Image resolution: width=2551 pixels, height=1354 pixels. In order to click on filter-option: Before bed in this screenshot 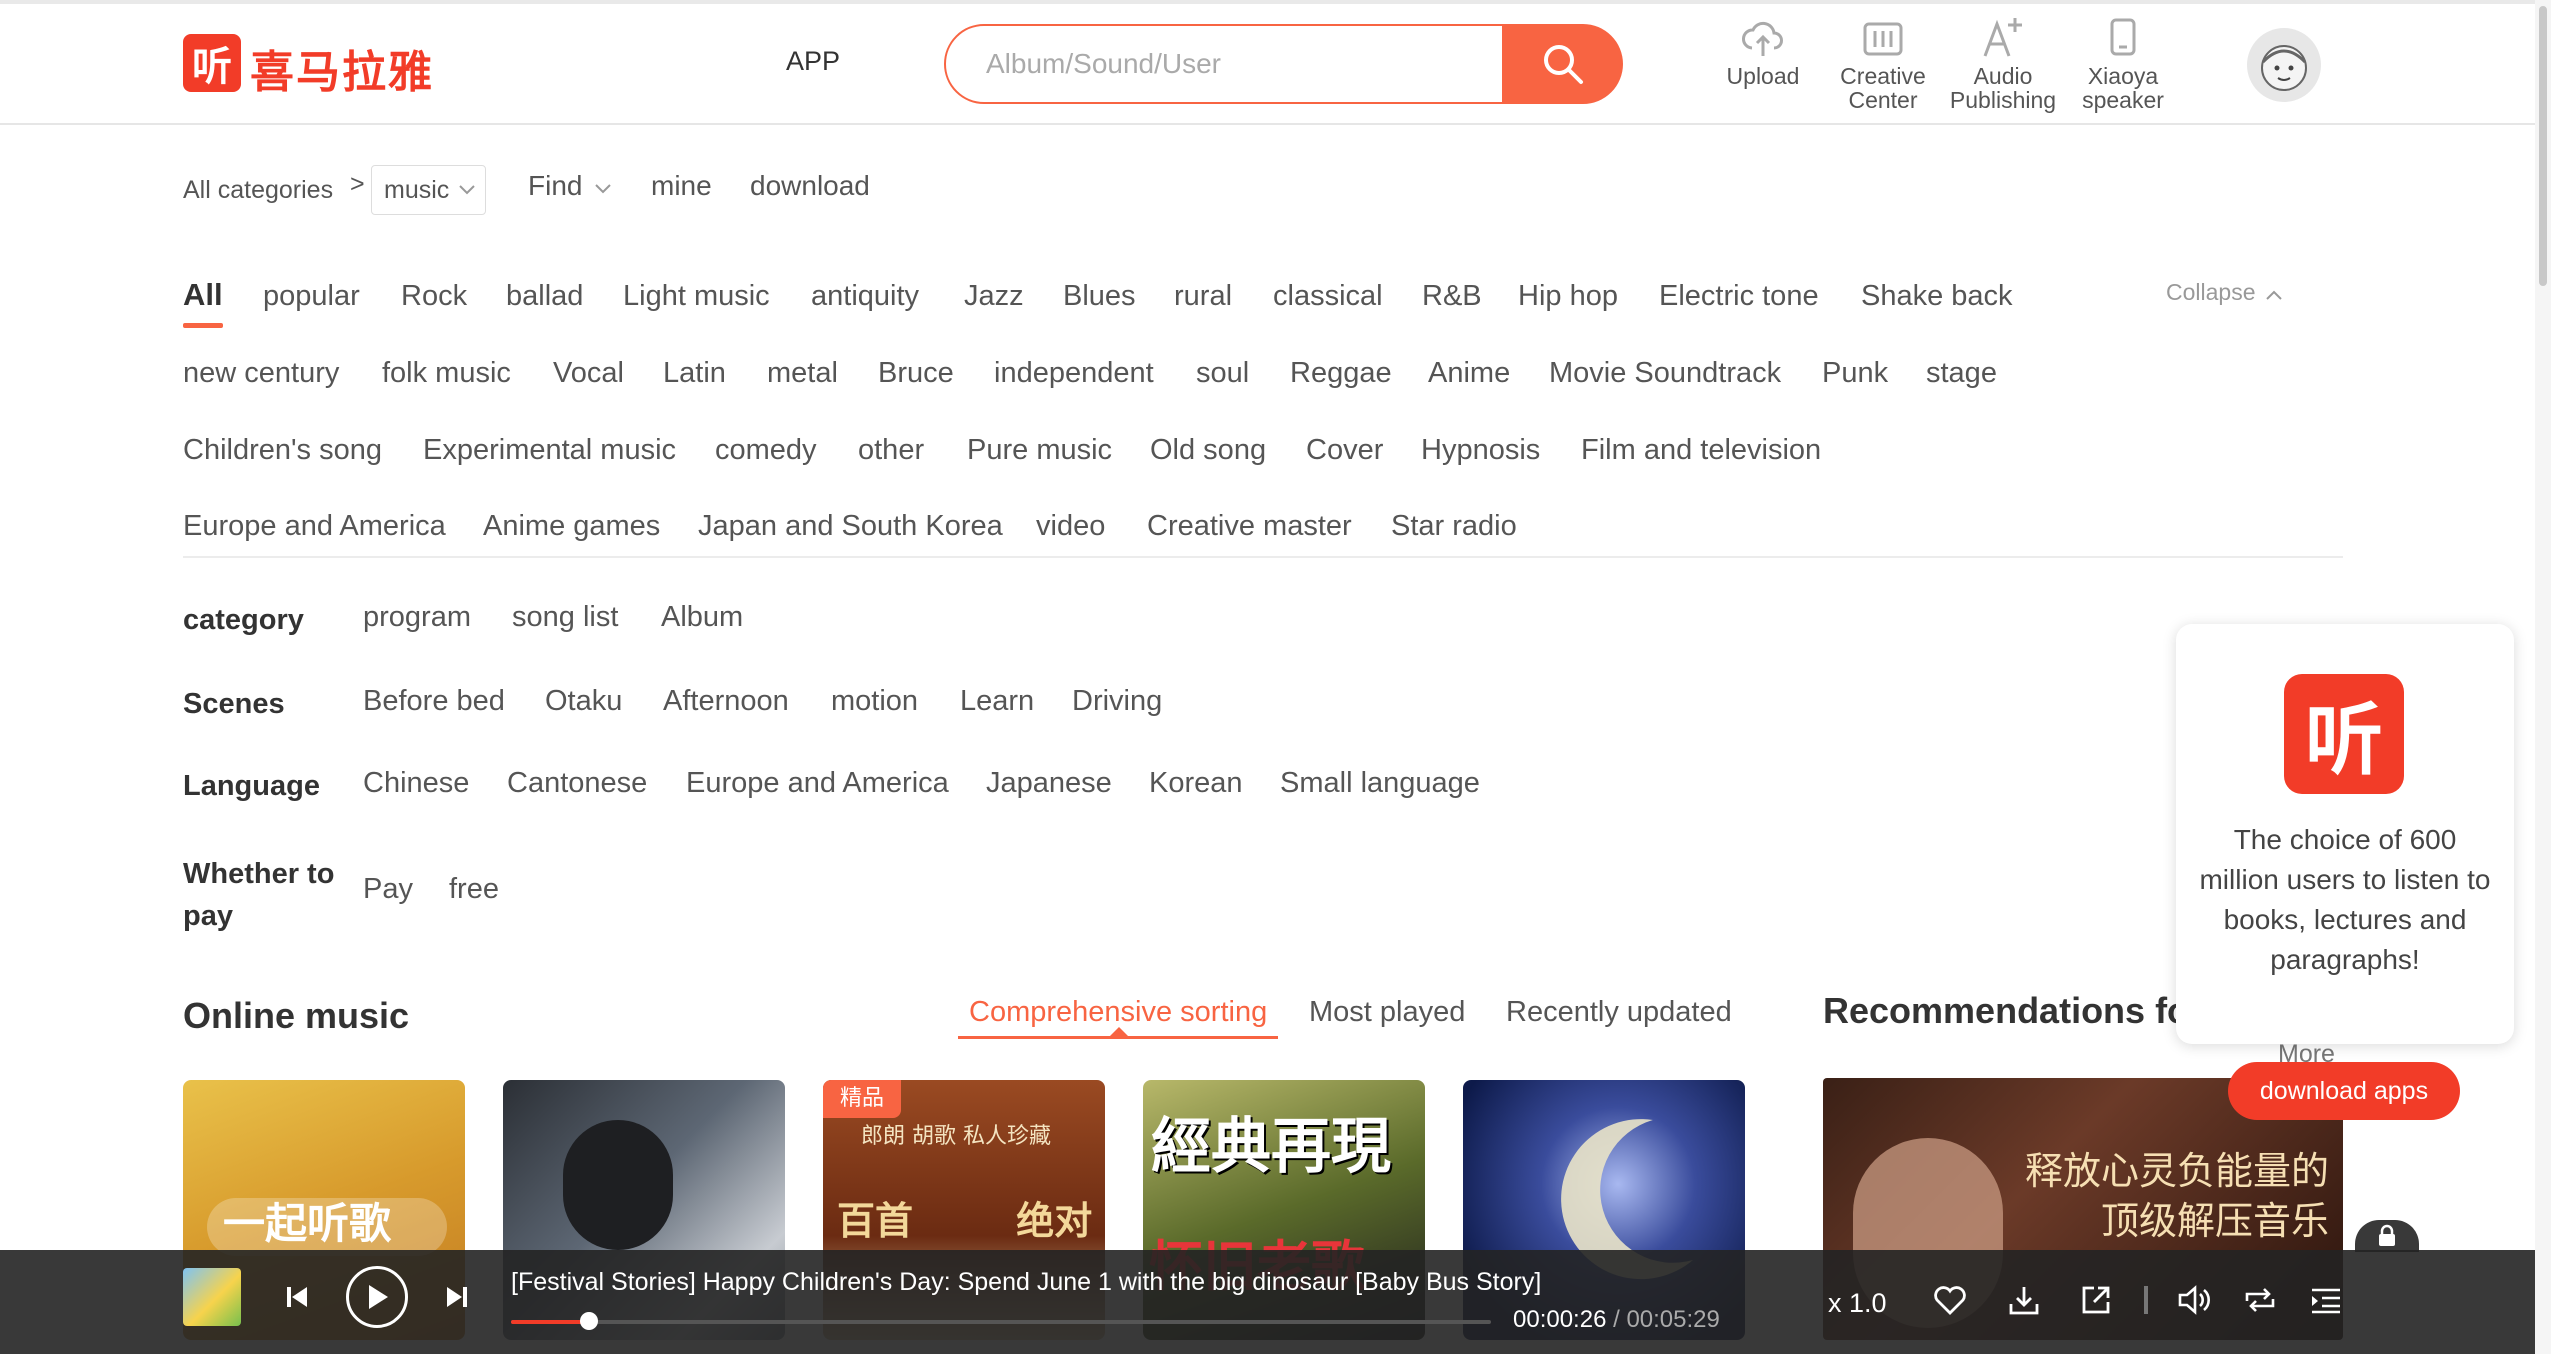, I will do `click(434, 701)`.